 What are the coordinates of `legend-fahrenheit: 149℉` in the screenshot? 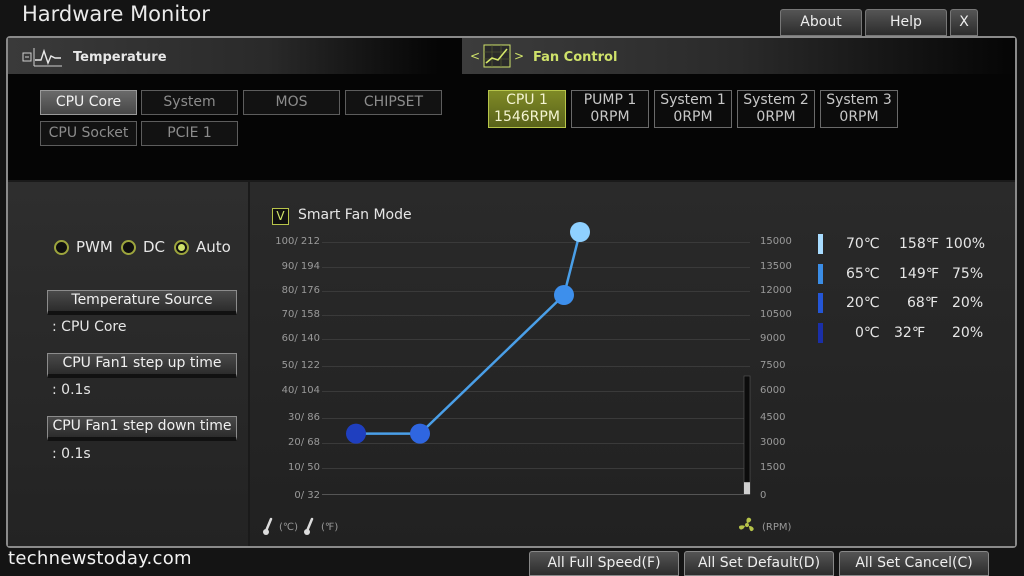 It's located at (919, 274).